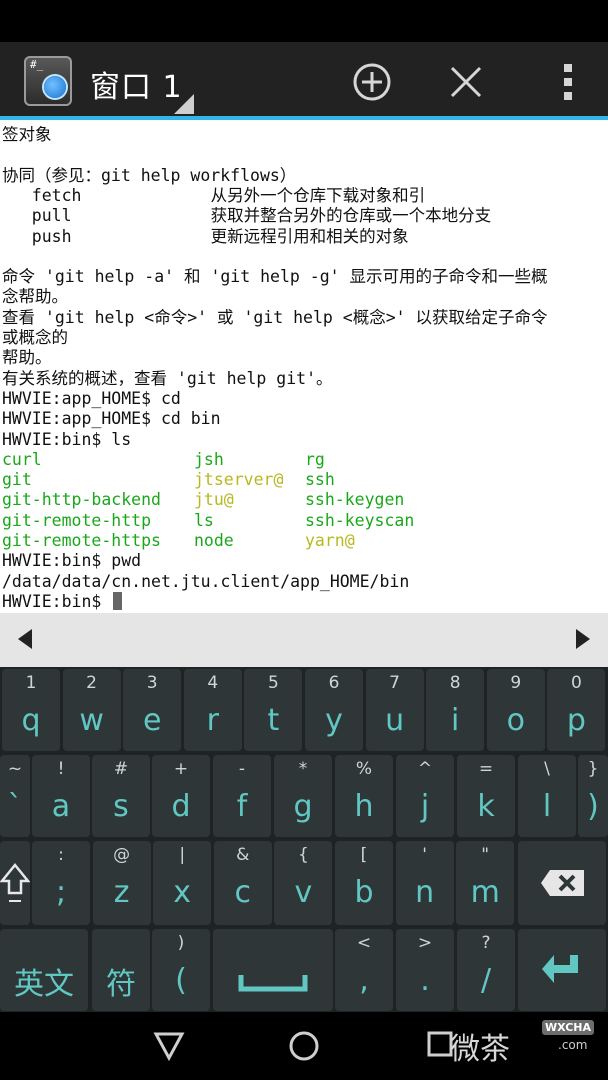  I want to click on text-cursor, so click(118, 600).